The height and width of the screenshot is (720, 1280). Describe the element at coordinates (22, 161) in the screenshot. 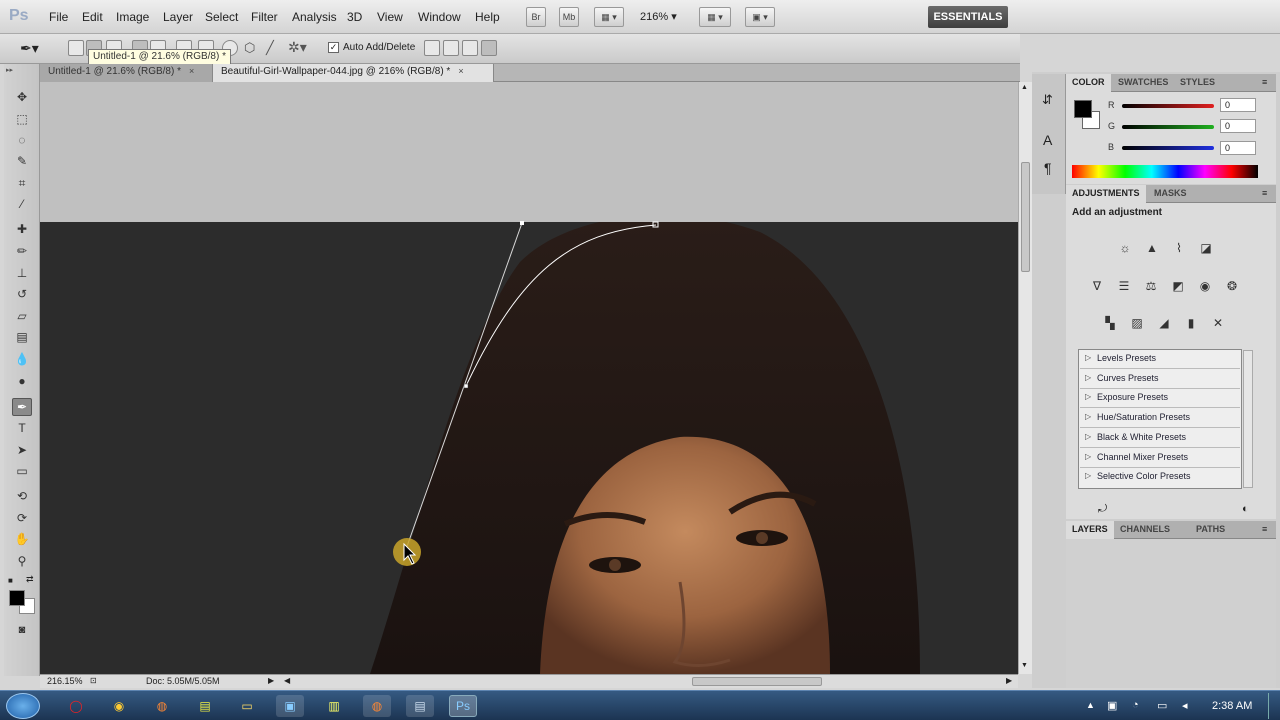

I see `quick-selection-tool-icon: ✎` at that location.